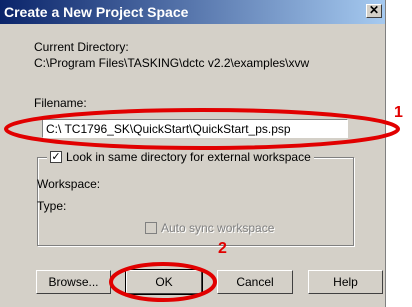 This screenshot has height=307, width=412. I want to click on filename-highlight-ellipse, so click(202, 129).